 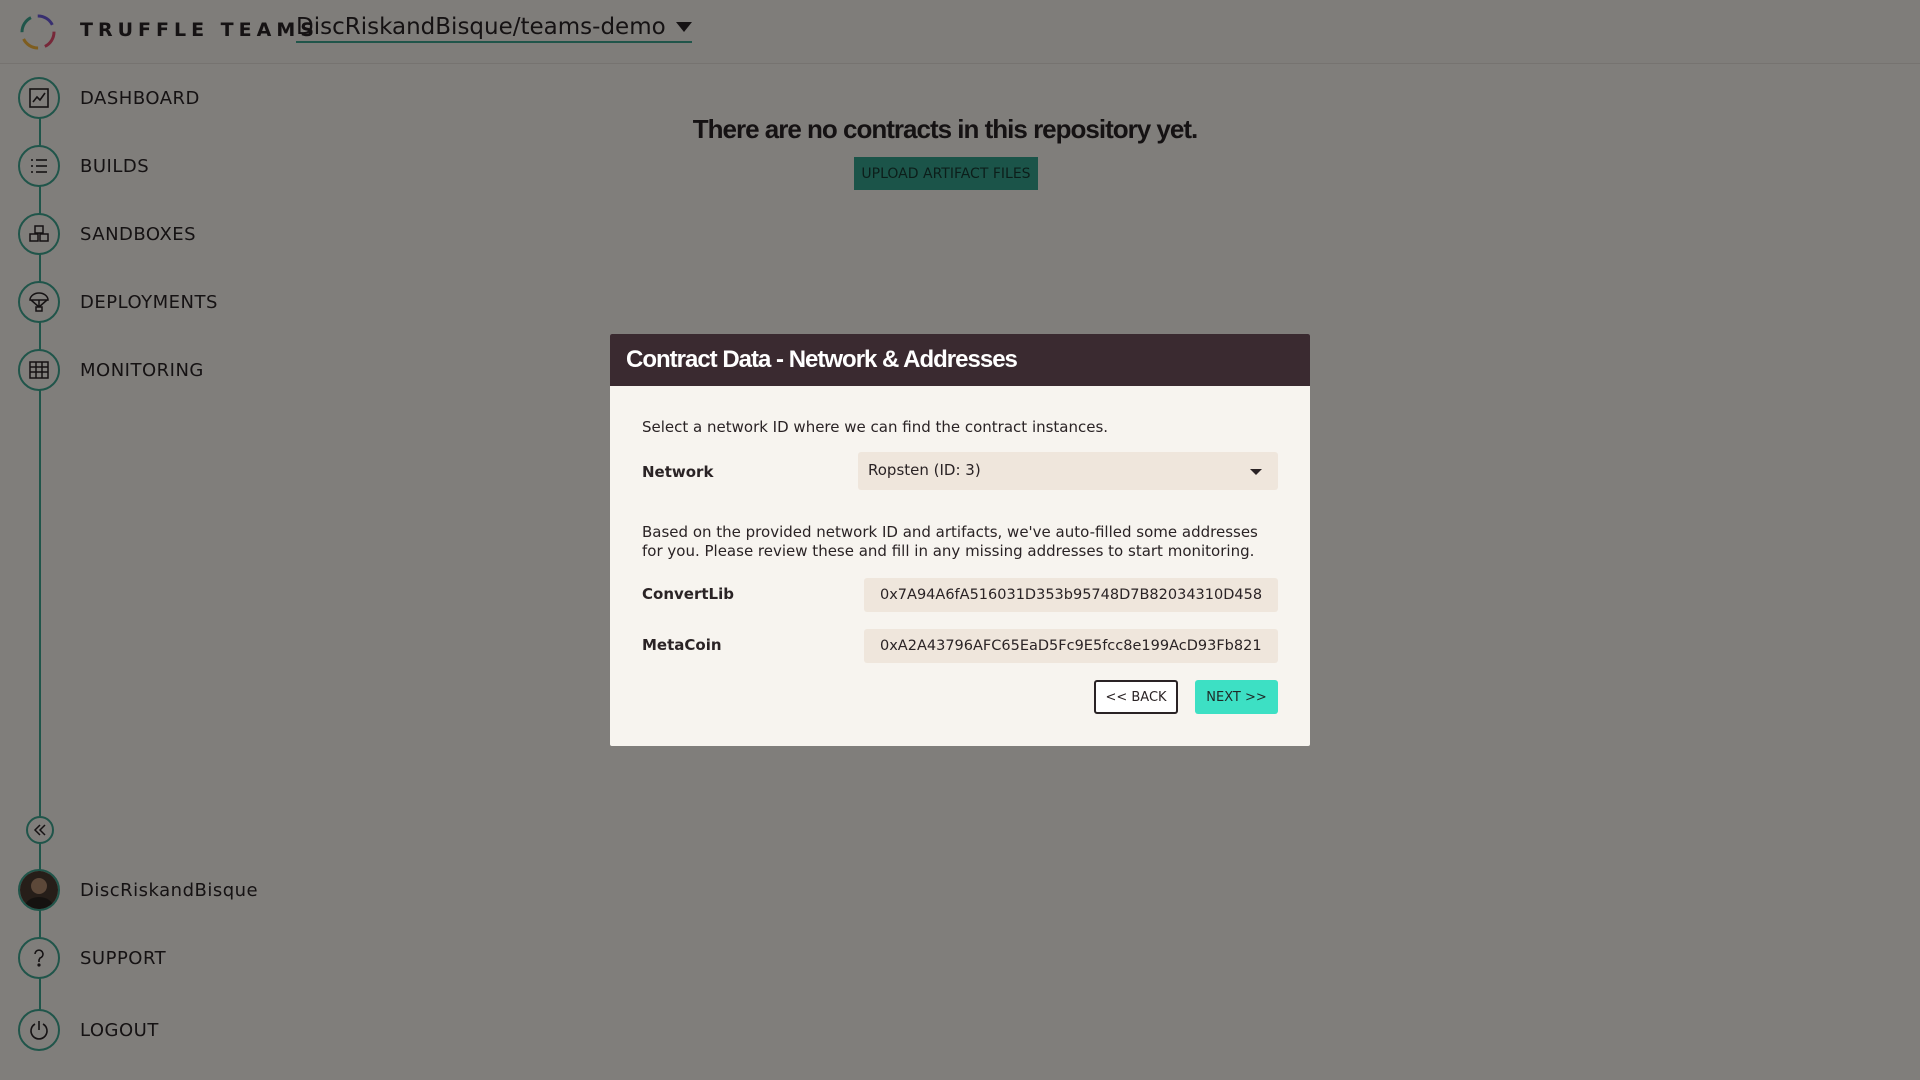 I want to click on contract-name-label: MetaCoin, so click(x=682, y=645).